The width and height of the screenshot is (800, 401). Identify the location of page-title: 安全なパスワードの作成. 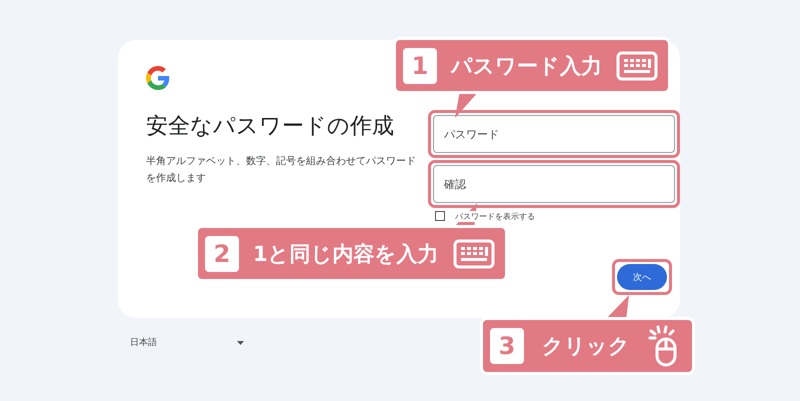
(270, 127).